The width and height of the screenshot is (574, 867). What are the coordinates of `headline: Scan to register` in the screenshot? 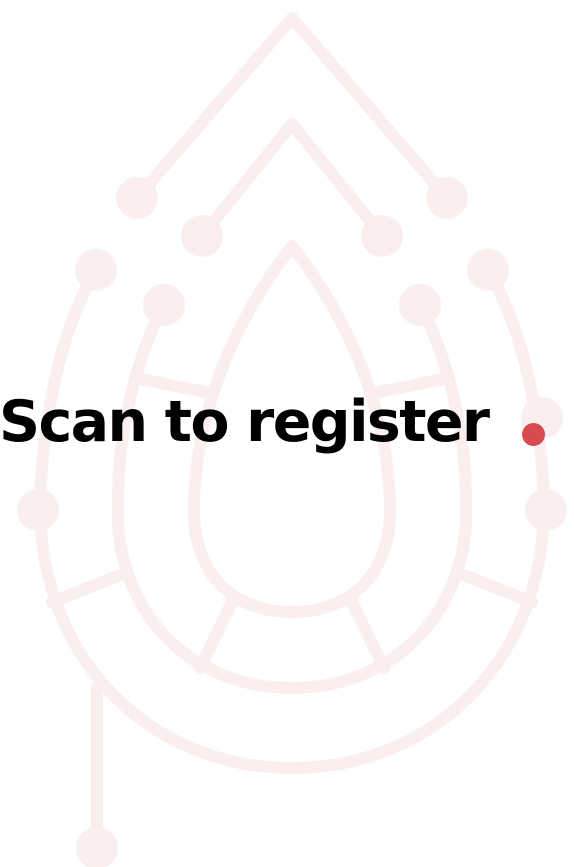 It's located at (287, 422).